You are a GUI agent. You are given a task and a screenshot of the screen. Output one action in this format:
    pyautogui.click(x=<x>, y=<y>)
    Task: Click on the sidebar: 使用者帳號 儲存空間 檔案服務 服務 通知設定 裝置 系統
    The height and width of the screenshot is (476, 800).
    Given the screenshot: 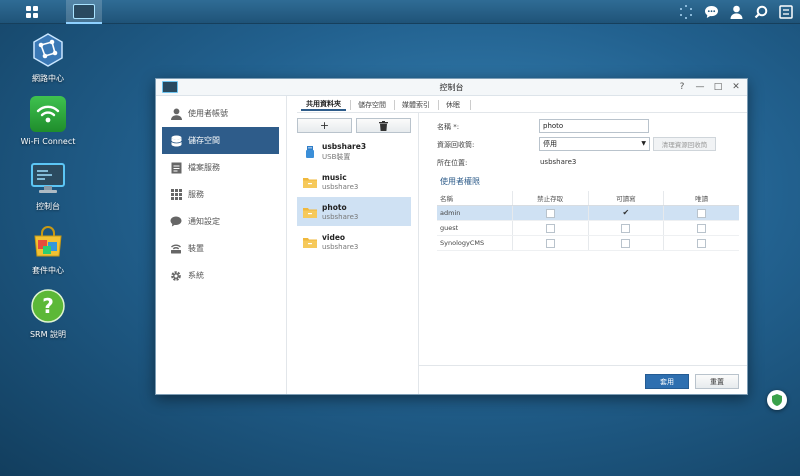 What is the action you would take?
    pyautogui.click(x=221, y=245)
    